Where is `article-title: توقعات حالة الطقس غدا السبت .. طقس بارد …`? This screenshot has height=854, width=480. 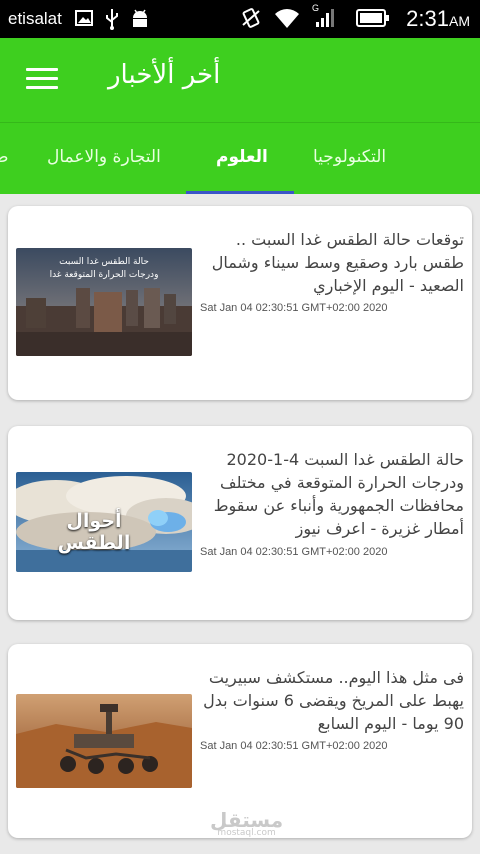
article-title: توقعات حالة الطقس غدا السبت .. طقس بارد … is located at coordinates (337, 262).